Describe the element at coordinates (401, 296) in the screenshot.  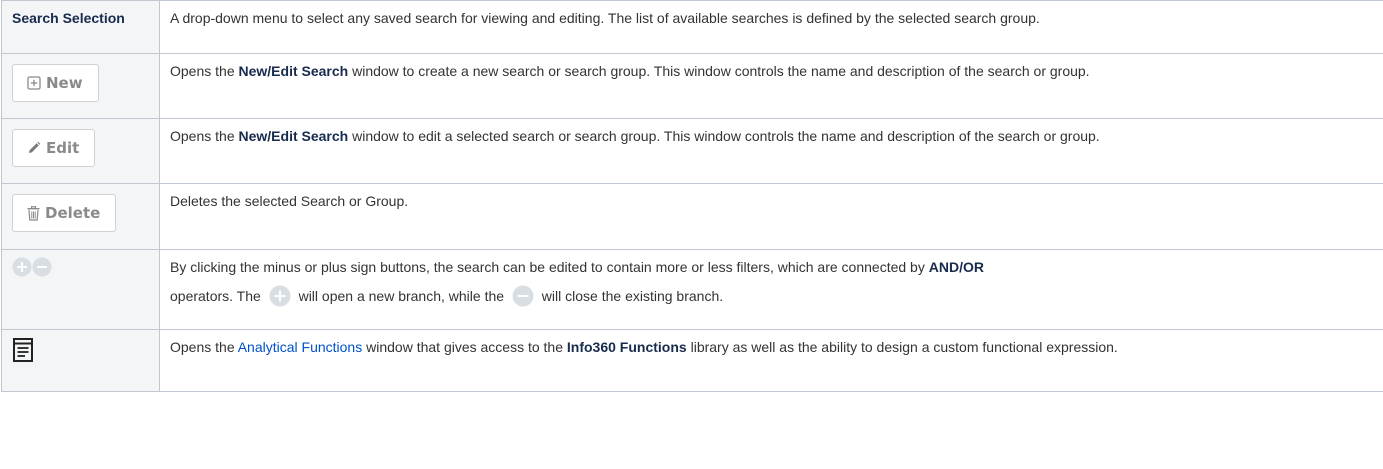
I see `description-text: will open a new branch, while the` at that location.